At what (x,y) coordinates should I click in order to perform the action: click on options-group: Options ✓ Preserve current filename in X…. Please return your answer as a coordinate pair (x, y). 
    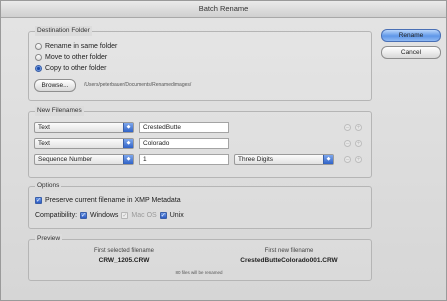
    Looking at the image, I should click on (200, 205).